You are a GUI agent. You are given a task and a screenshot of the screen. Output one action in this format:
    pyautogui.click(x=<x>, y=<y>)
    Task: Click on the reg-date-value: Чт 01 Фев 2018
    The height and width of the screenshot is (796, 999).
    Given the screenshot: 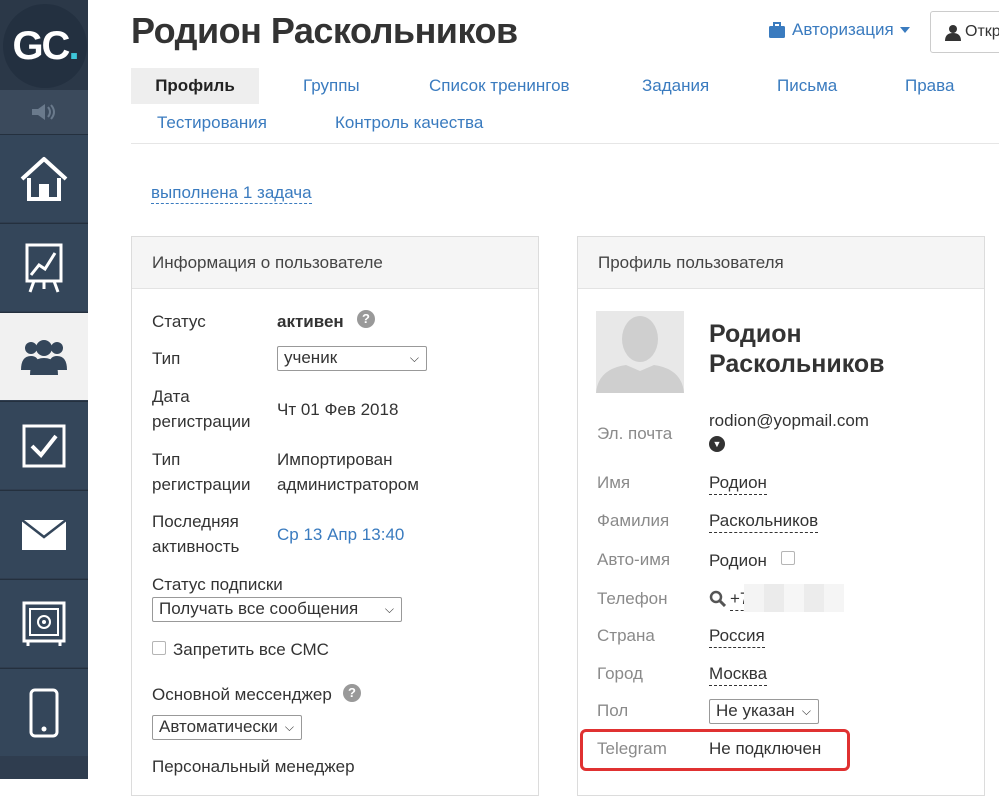 What is the action you would take?
    pyautogui.click(x=338, y=409)
    